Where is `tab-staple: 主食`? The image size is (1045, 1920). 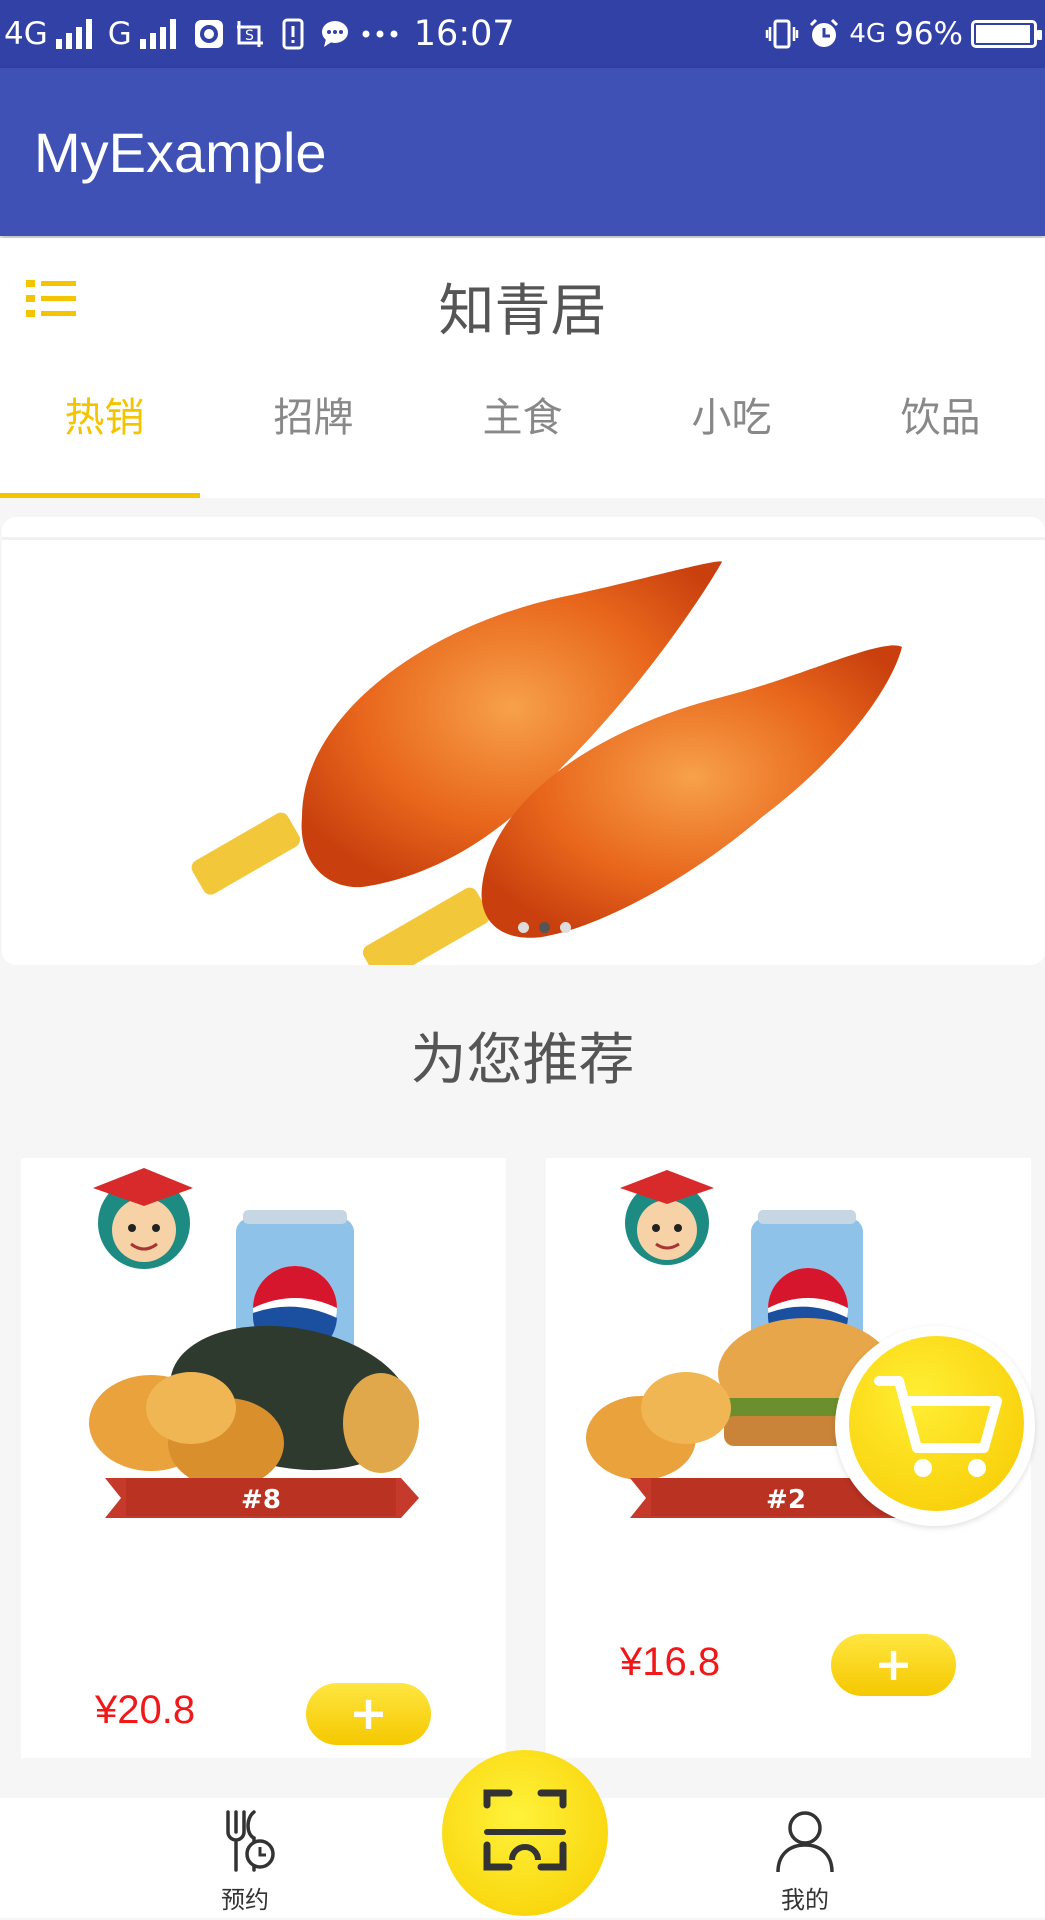
tab-staple: 主食 is located at coordinates (522, 428).